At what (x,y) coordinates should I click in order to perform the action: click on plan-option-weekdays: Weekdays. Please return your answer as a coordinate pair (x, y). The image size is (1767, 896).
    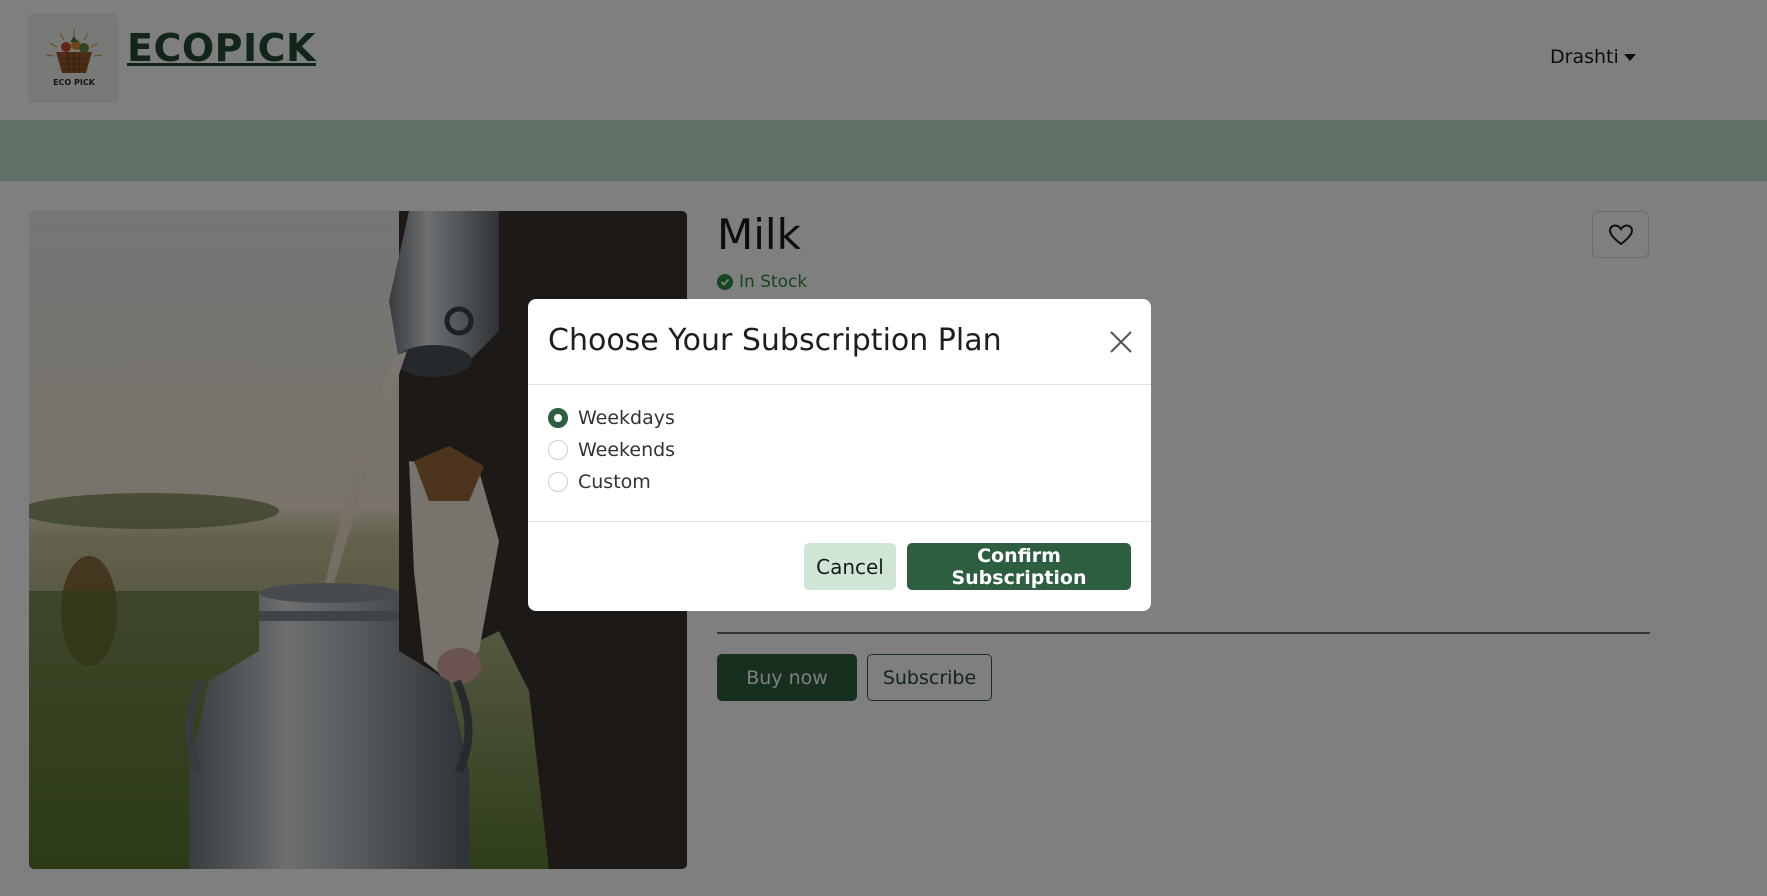
    Looking at the image, I should click on (611, 418).